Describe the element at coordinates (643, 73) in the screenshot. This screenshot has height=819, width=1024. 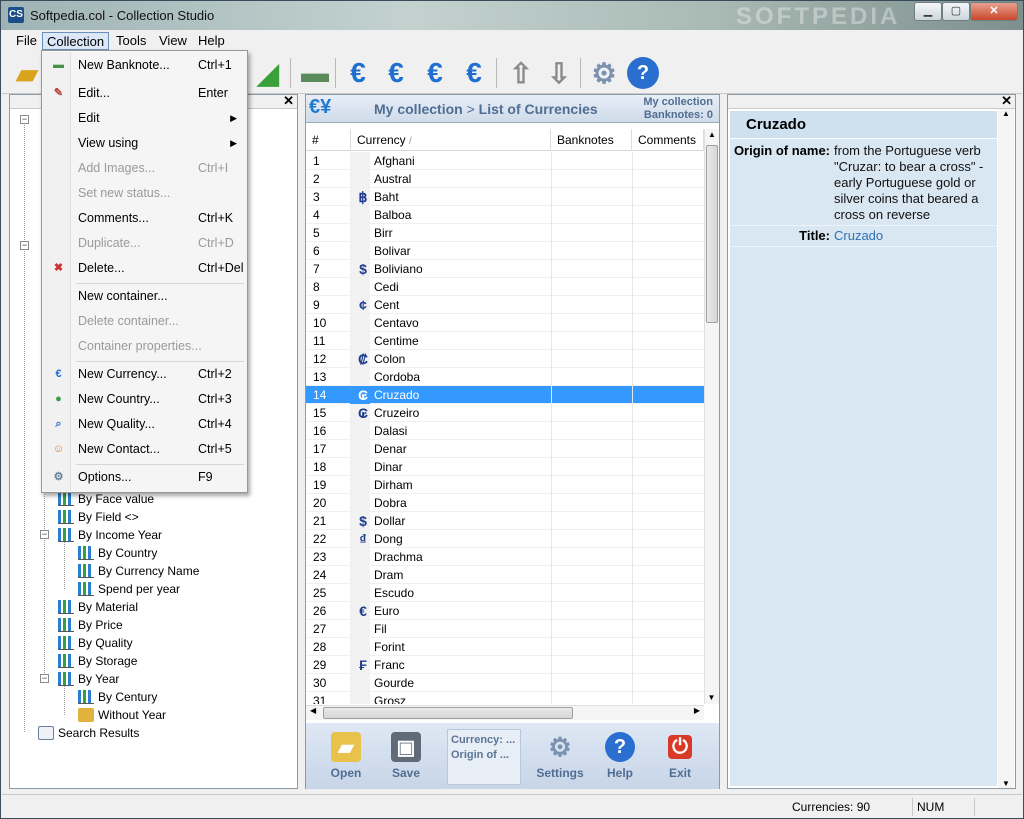
I see `help-icon: ?` at that location.